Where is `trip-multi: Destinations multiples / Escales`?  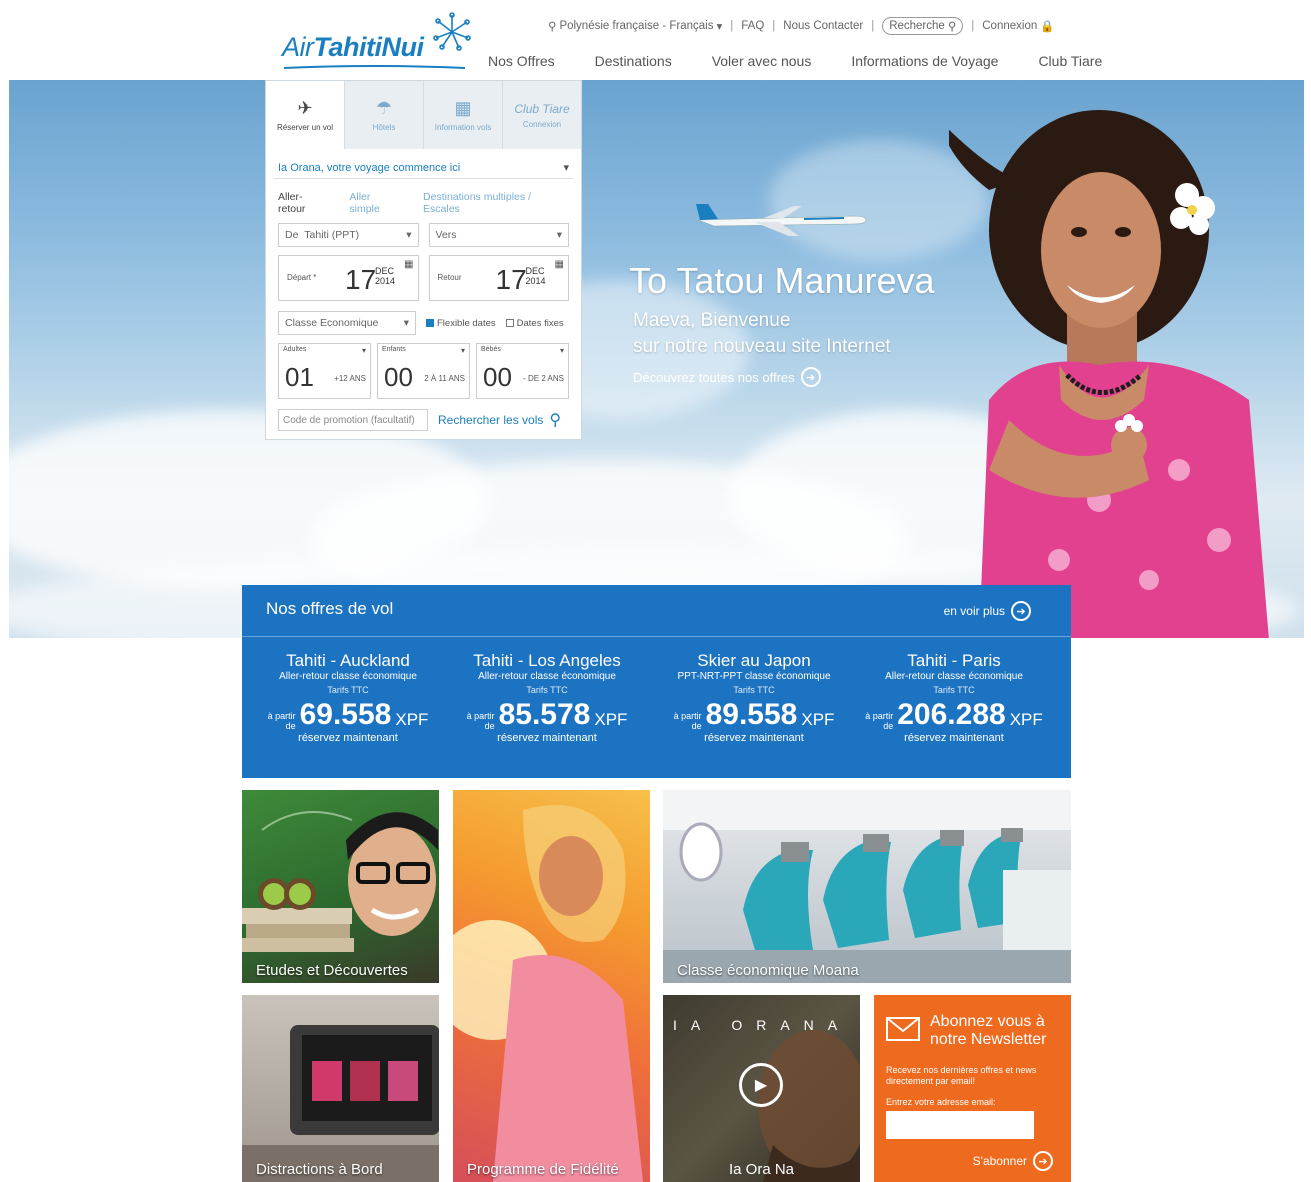 trip-multi: Destinations multiples / Escales is located at coordinates (496, 203).